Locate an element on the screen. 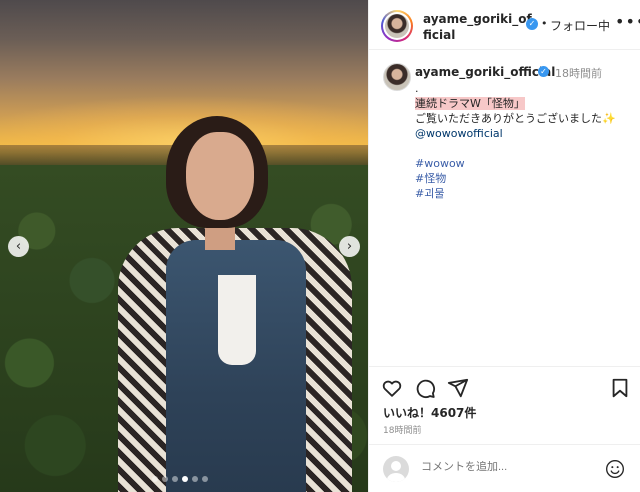 This screenshot has width=640, height=492. user-avatar-icon is located at coordinates (396, 469).